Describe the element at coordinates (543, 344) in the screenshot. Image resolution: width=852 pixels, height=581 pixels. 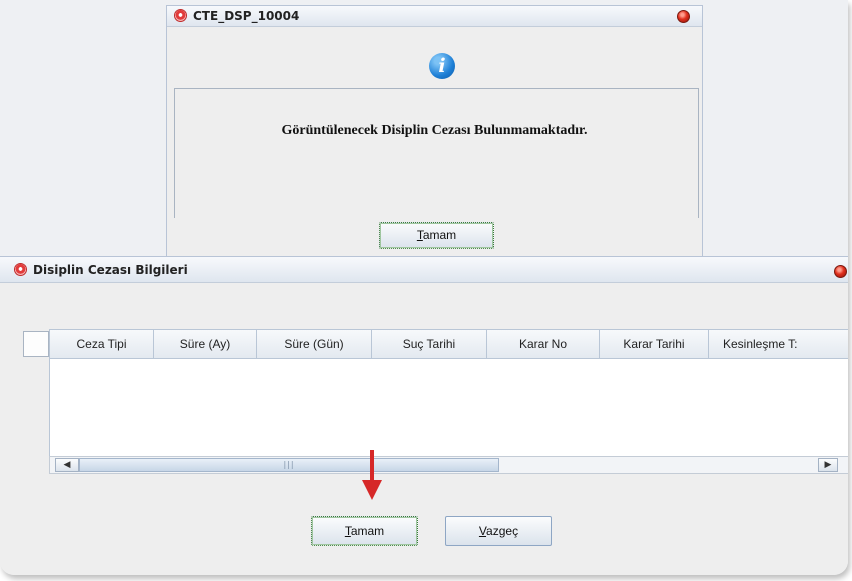
I see `column-header-karar-no: Karar No` at that location.